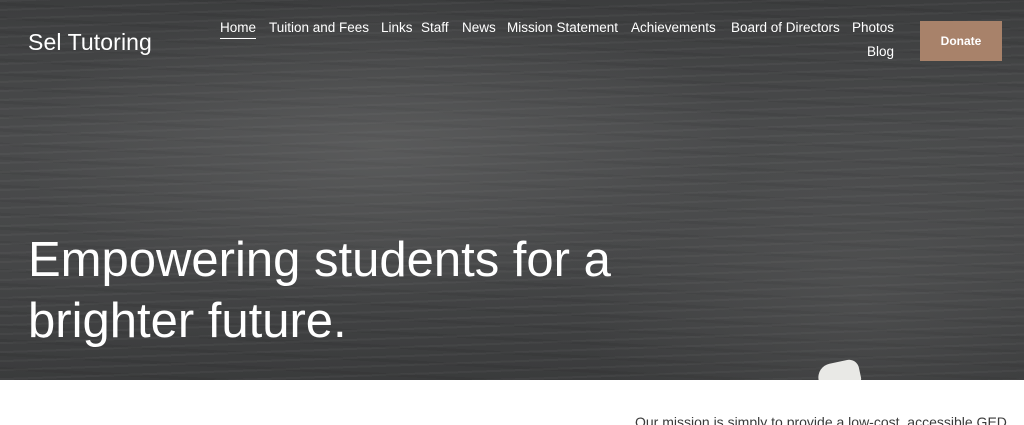 The image size is (1024, 425). What do you see at coordinates (785, 27) in the screenshot?
I see `nav-item-board-of-directors: Board of Directors` at bounding box center [785, 27].